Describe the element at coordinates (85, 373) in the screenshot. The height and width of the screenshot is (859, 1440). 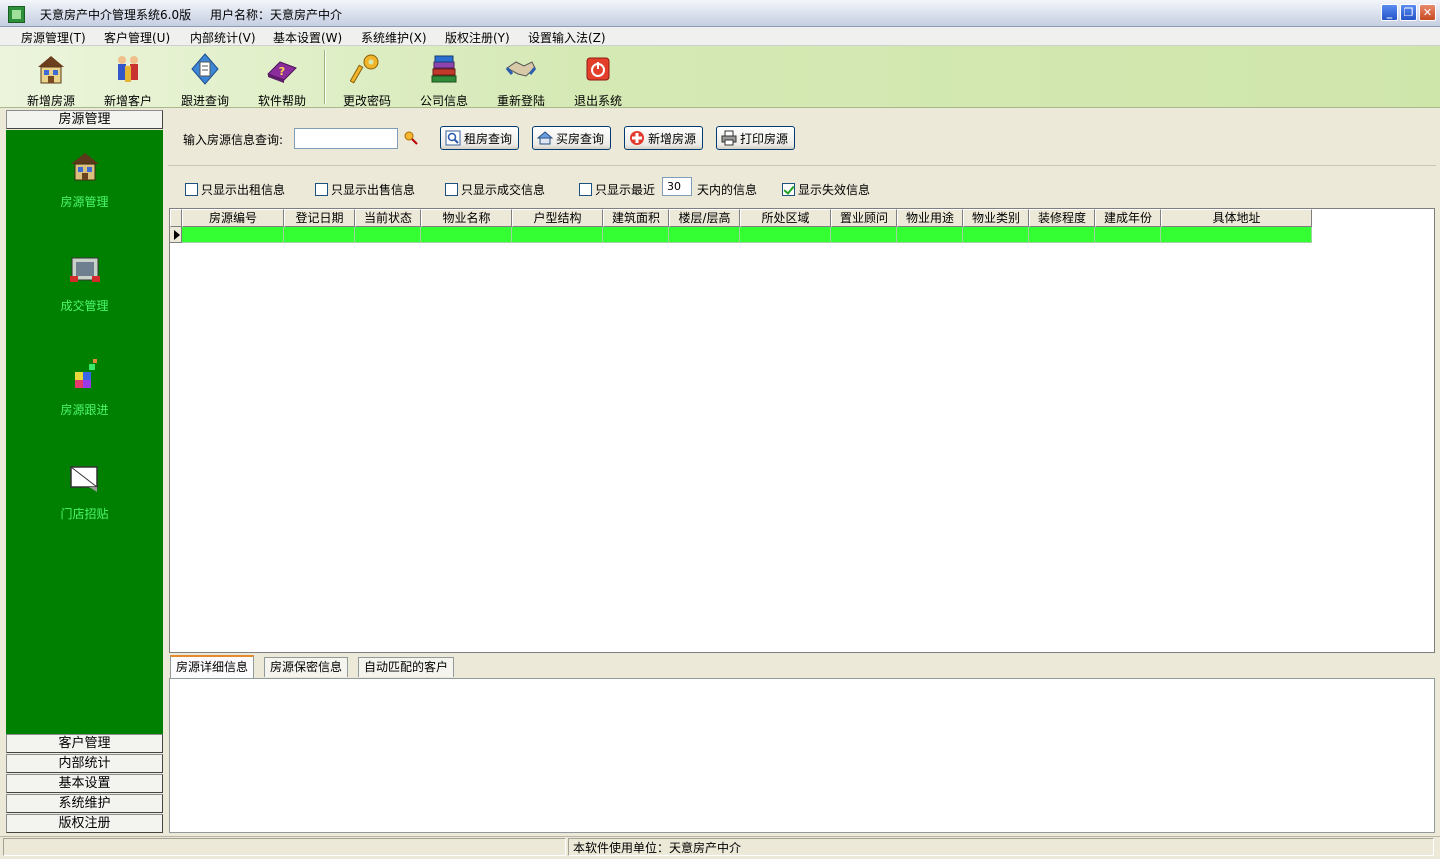
I see `cubes-icon` at that location.